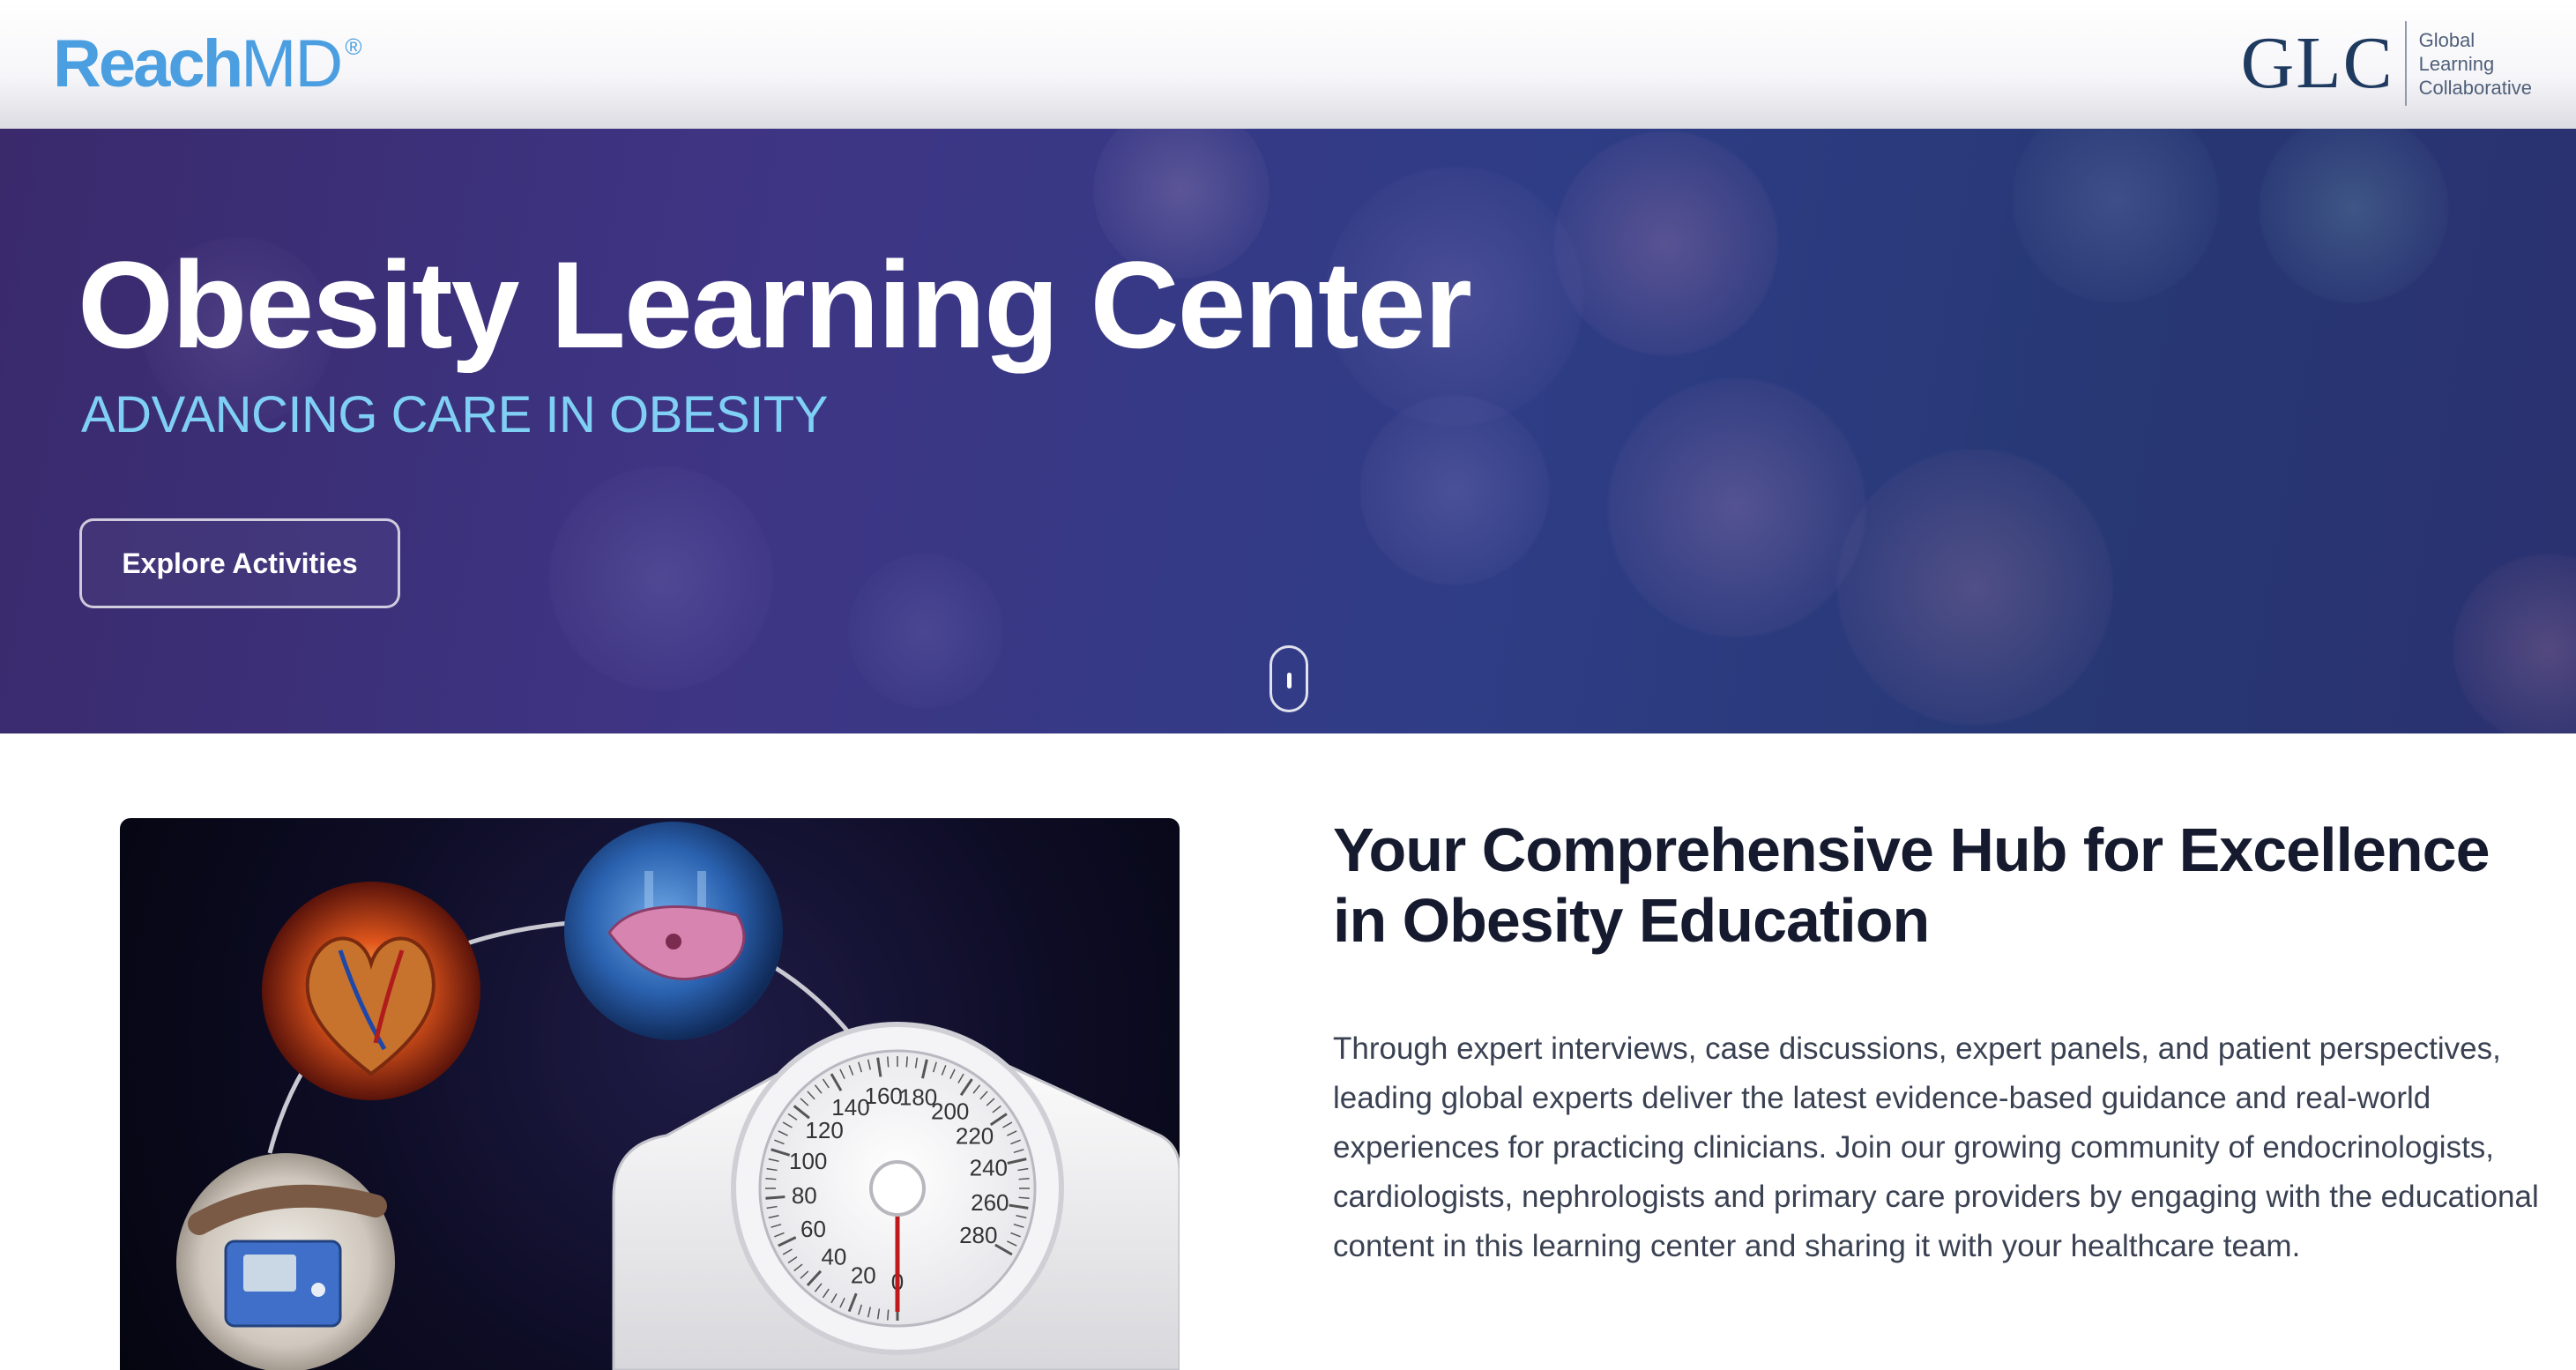  What do you see at coordinates (775, 304) in the screenshot?
I see `page-title: Obesity Learning Center` at bounding box center [775, 304].